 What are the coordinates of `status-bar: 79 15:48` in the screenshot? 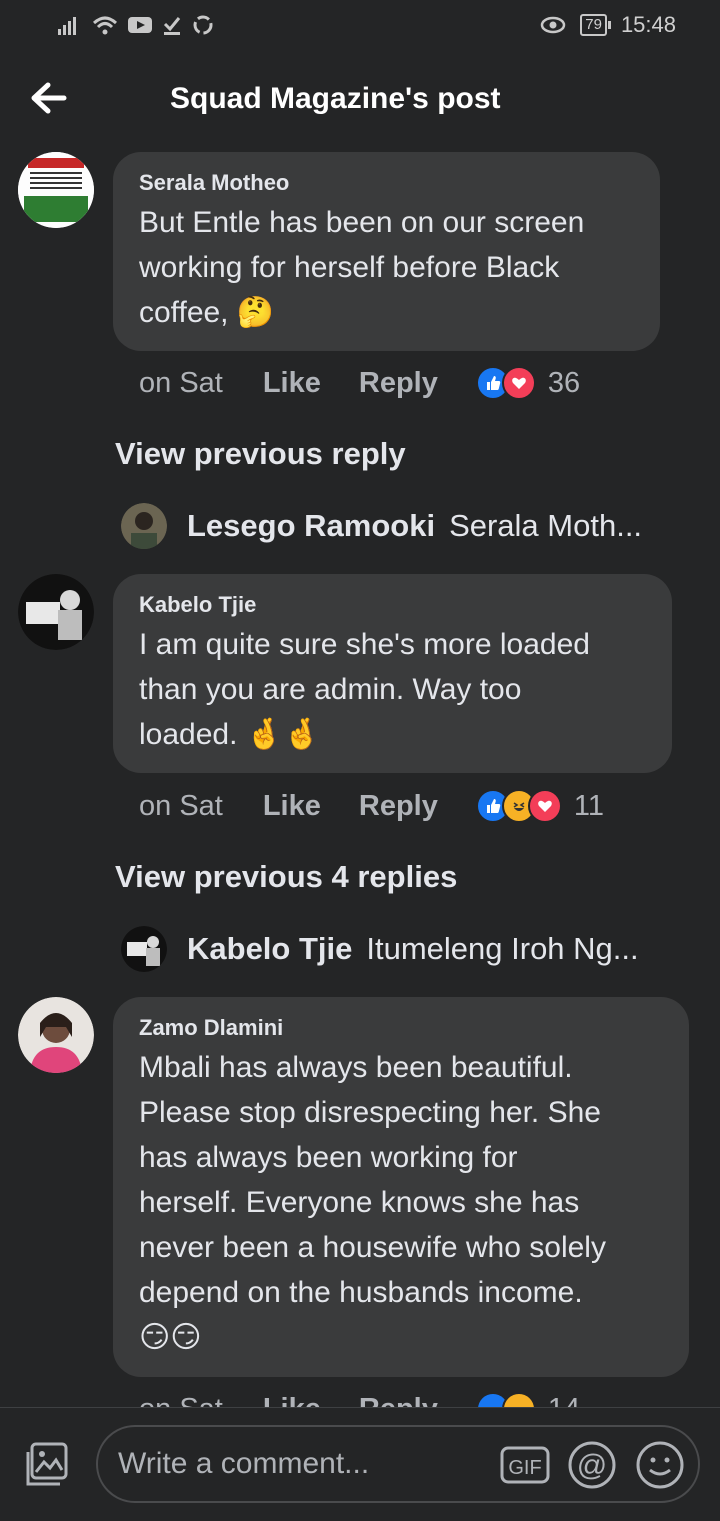 It's located at (360, 28).